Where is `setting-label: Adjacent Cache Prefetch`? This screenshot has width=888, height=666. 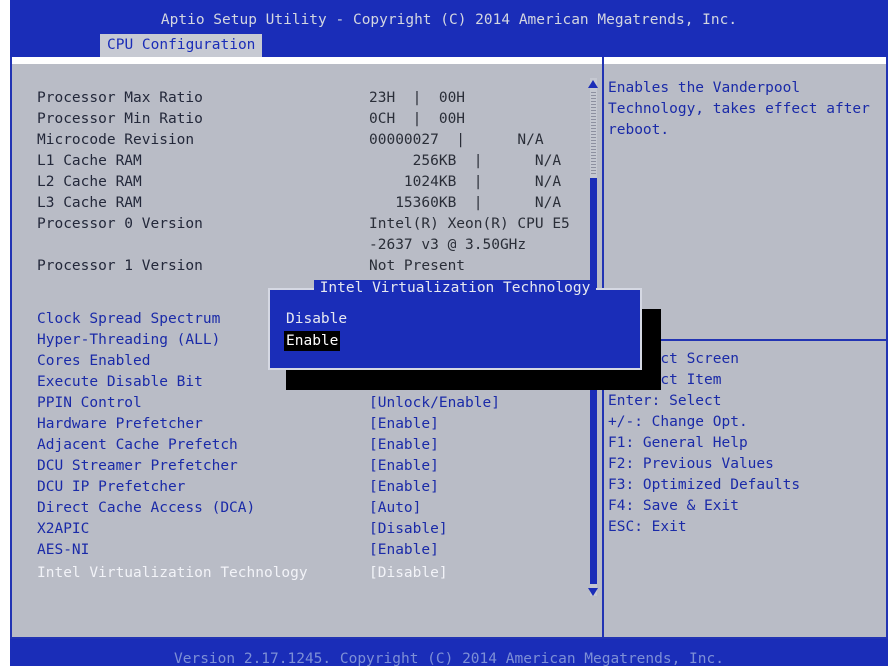
setting-label: Adjacent Cache Prefetch is located at coordinates (137, 445).